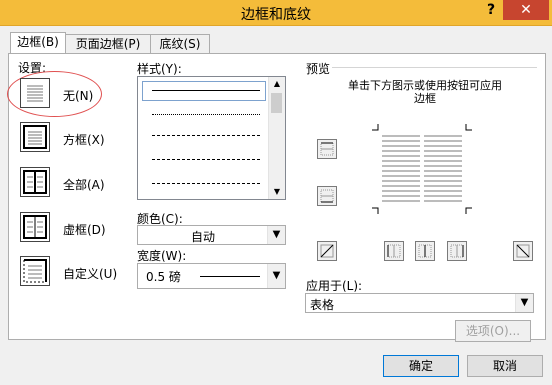  What do you see at coordinates (276, 103) in the screenshot?
I see `scroll-thumb` at bounding box center [276, 103].